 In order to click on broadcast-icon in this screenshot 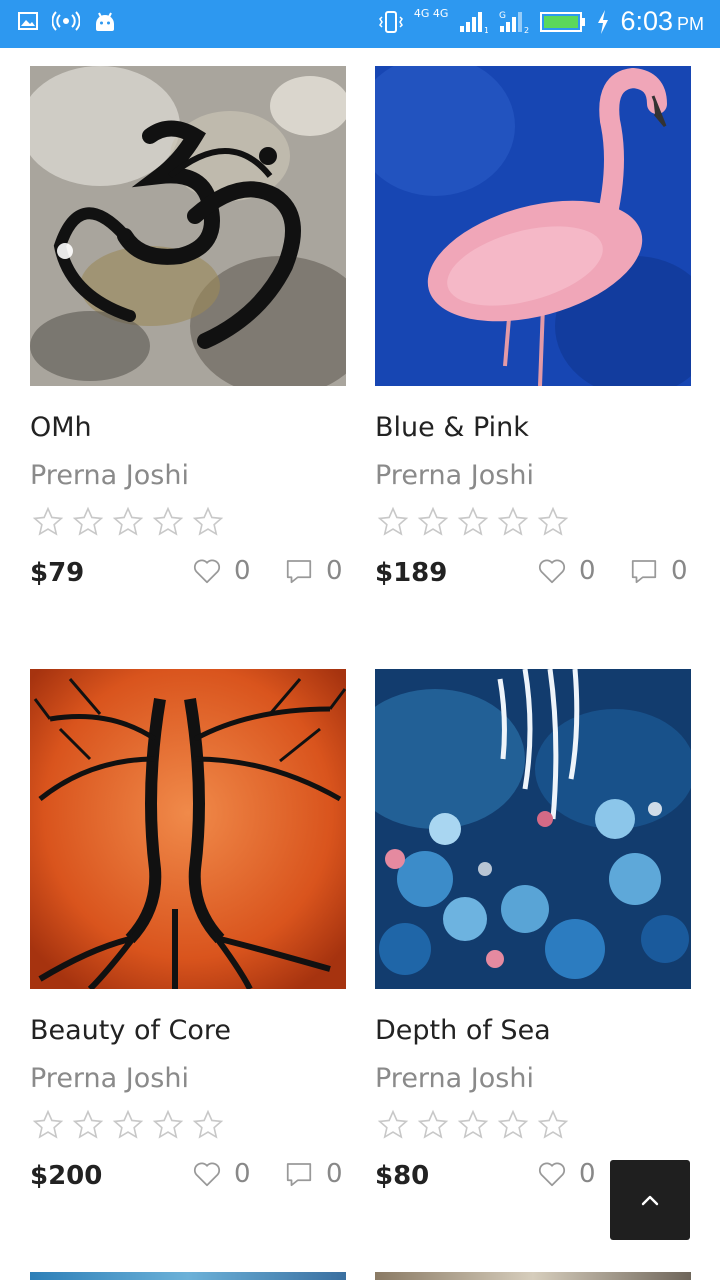, I will do `click(66, 21)`.